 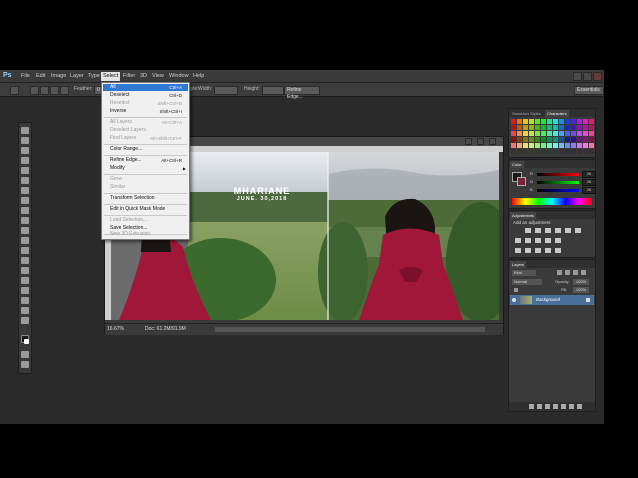 I want to click on menu-edit: Edit, so click(x=40, y=76).